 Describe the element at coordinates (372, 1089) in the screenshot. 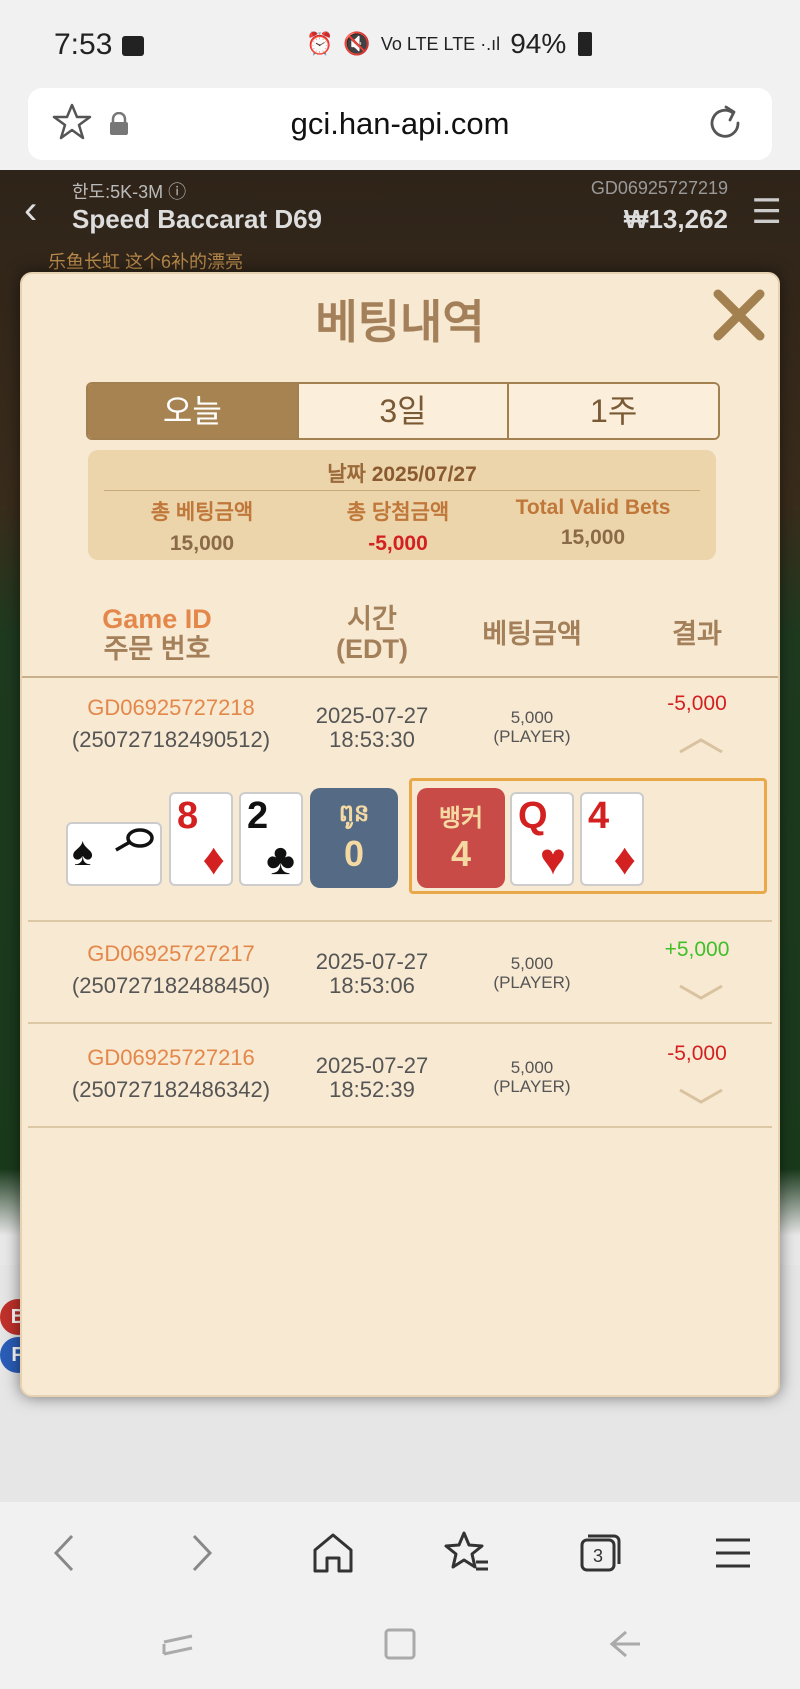

I see `row-clock: 18:52:39` at that location.